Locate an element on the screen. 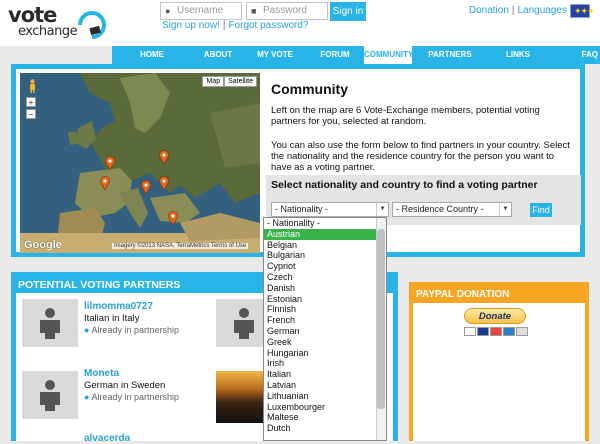 This screenshot has height=444, width=600. dropdown-option: Lithuanian is located at coordinates (325, 396).